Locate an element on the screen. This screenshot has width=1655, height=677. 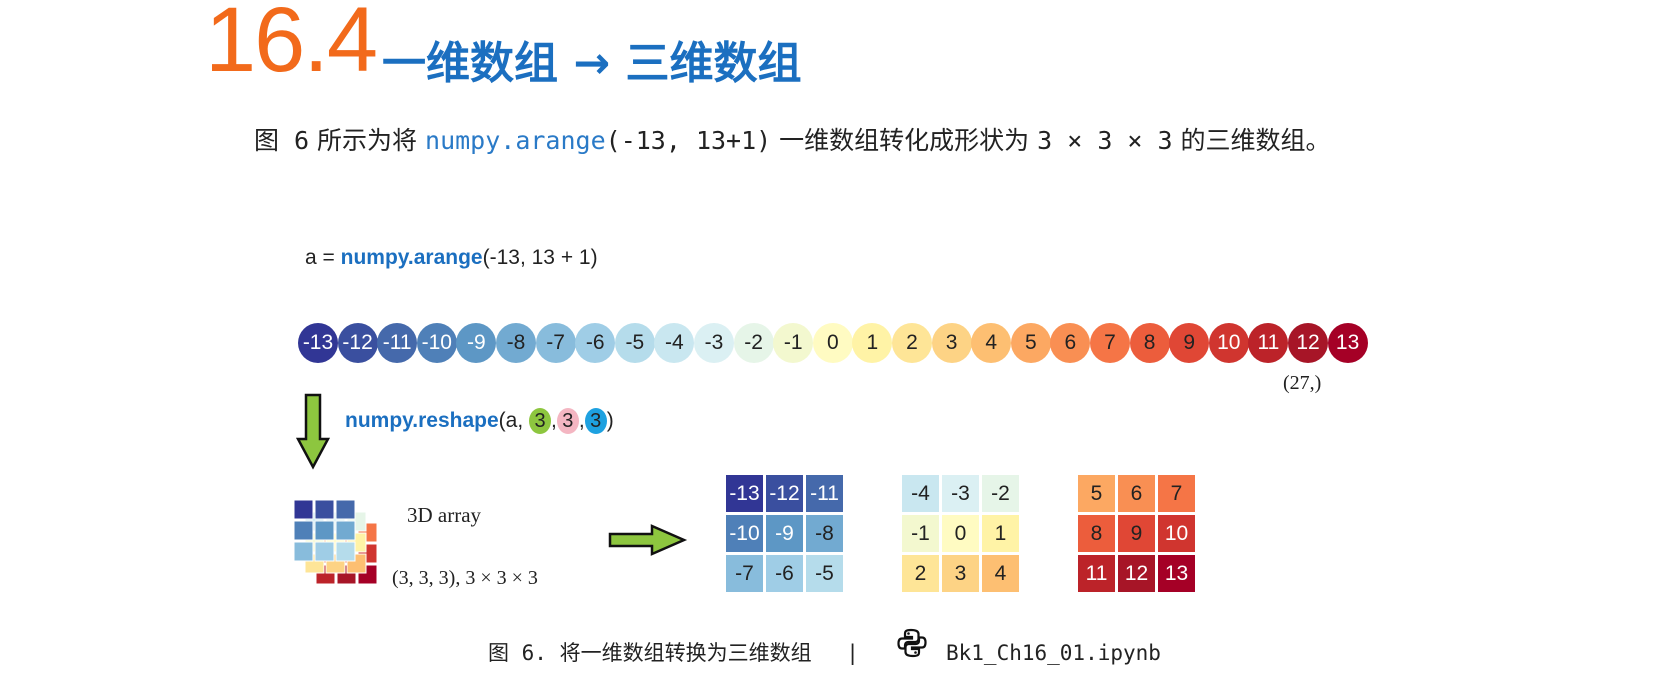
notebook-filename: Bk1_Ch16_01.ipynb is located at coordinates (1053, 653).